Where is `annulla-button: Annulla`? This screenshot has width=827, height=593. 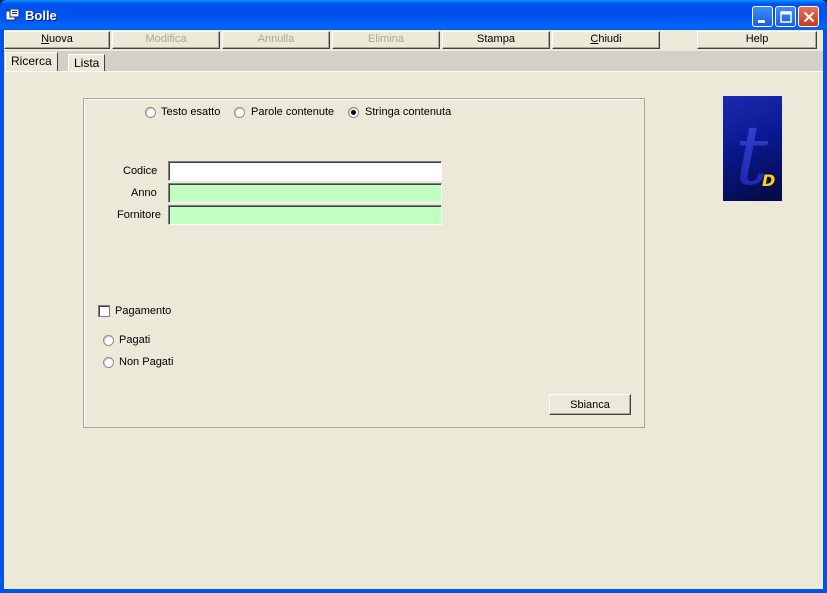 annulla-button: Annulla is located at coordinates (276, 40).